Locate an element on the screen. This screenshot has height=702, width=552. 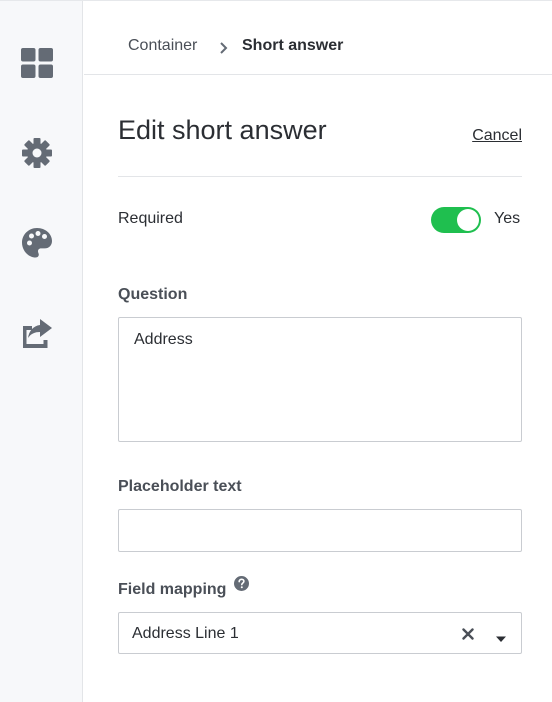
close-icon is located at coordinates (468, 636).